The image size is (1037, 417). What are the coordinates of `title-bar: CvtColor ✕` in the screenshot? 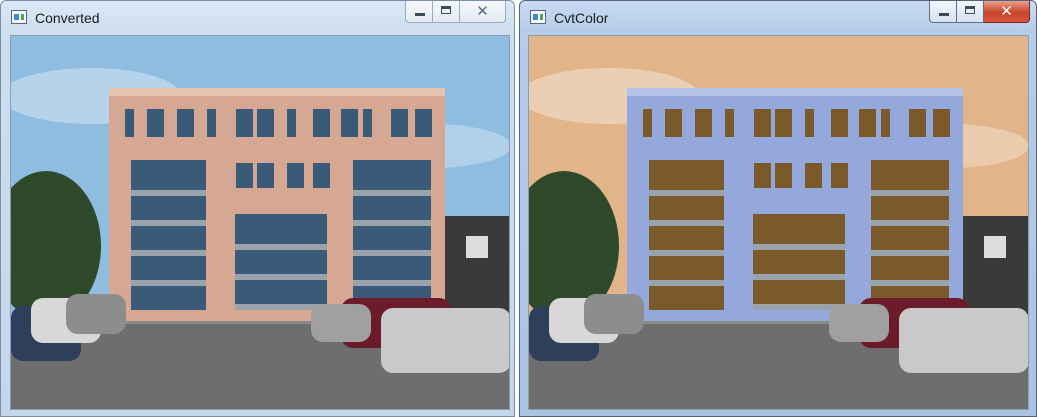 It's located at (778, 18).